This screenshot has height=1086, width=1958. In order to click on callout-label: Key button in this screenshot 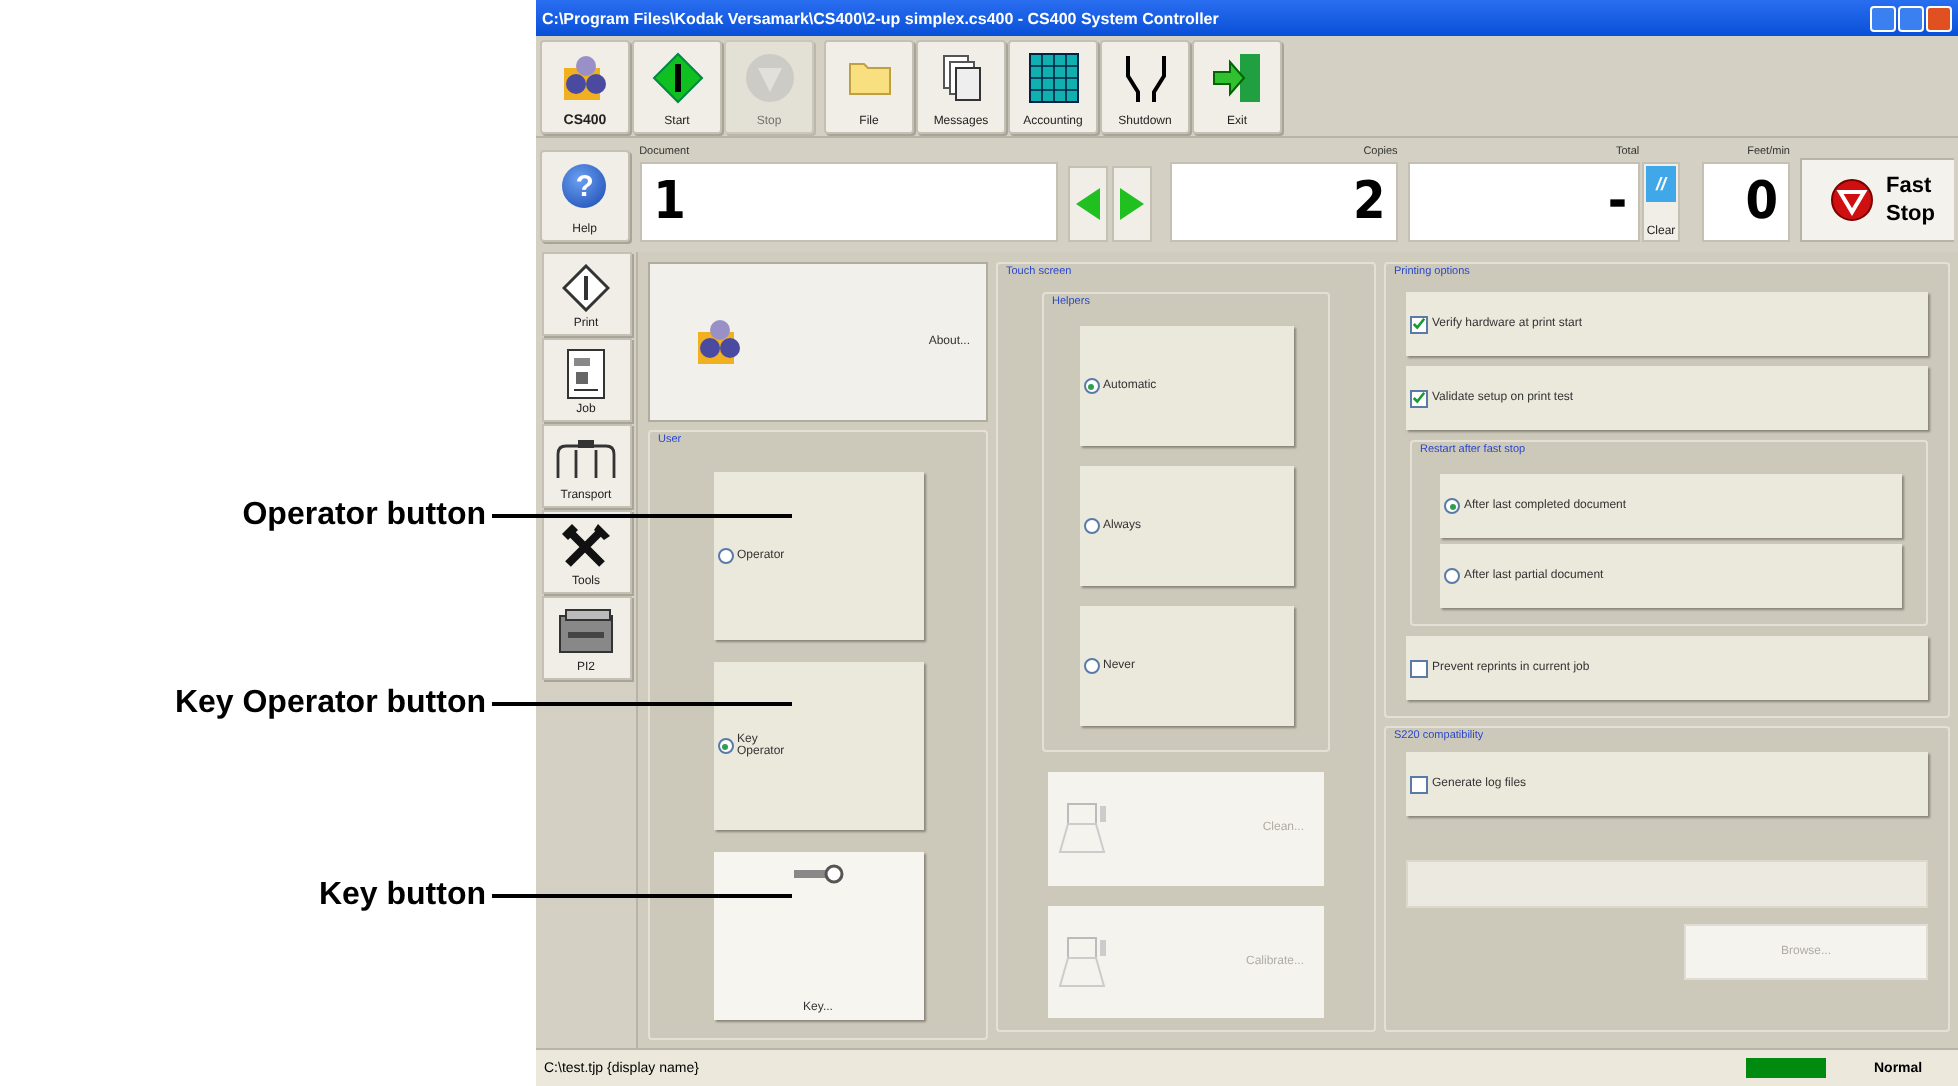, I will do `click(401, 896)`.